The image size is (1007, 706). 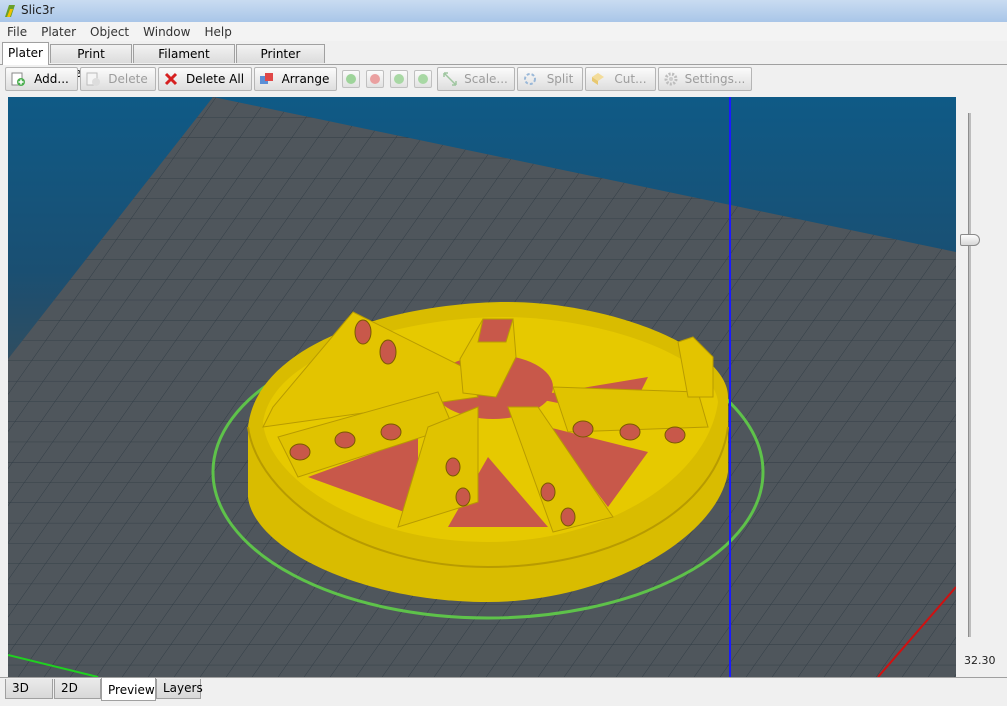 I want to click on arrange-button: Arrange, so click(x=295, y=79).